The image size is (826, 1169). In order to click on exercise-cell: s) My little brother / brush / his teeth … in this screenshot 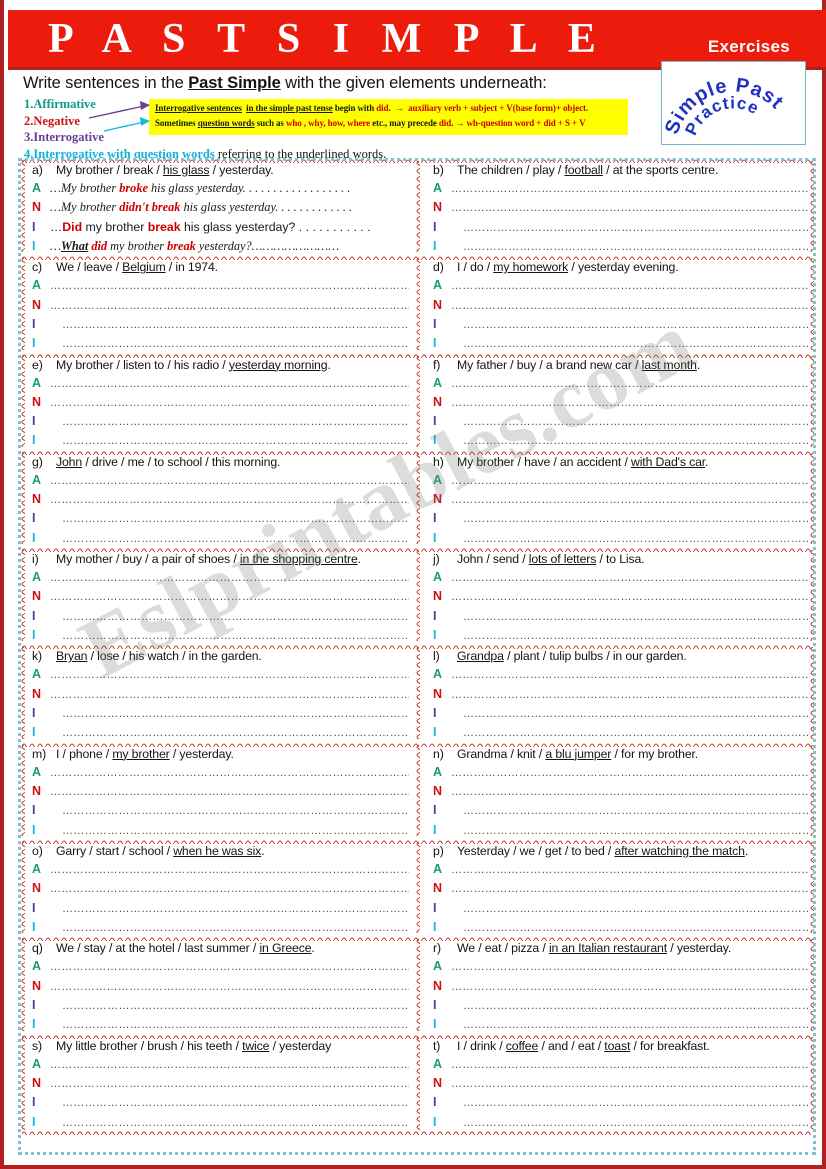, I will do `click(217, 1084)`.